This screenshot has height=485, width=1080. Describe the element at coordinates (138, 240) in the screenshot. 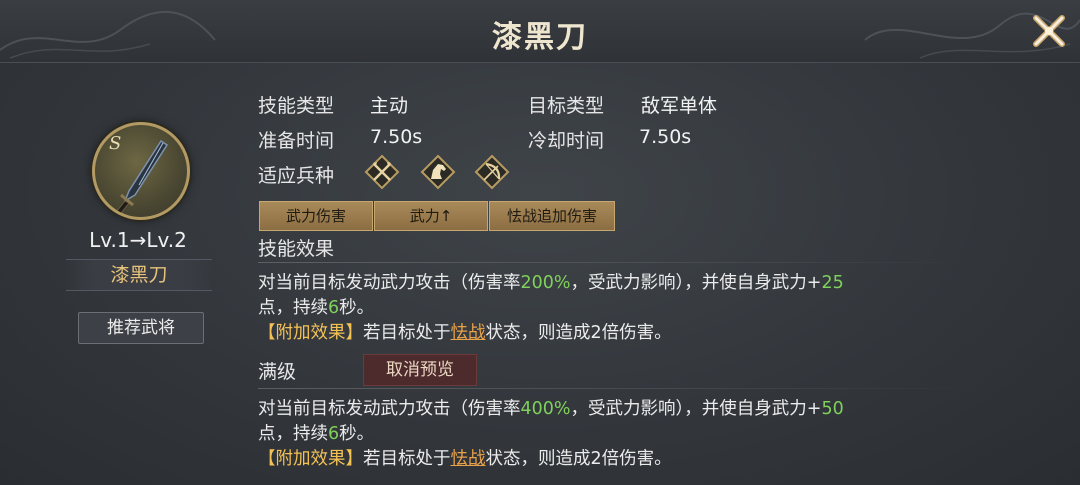

I see `level-progress: Lv.1→Lv.2` at that location.